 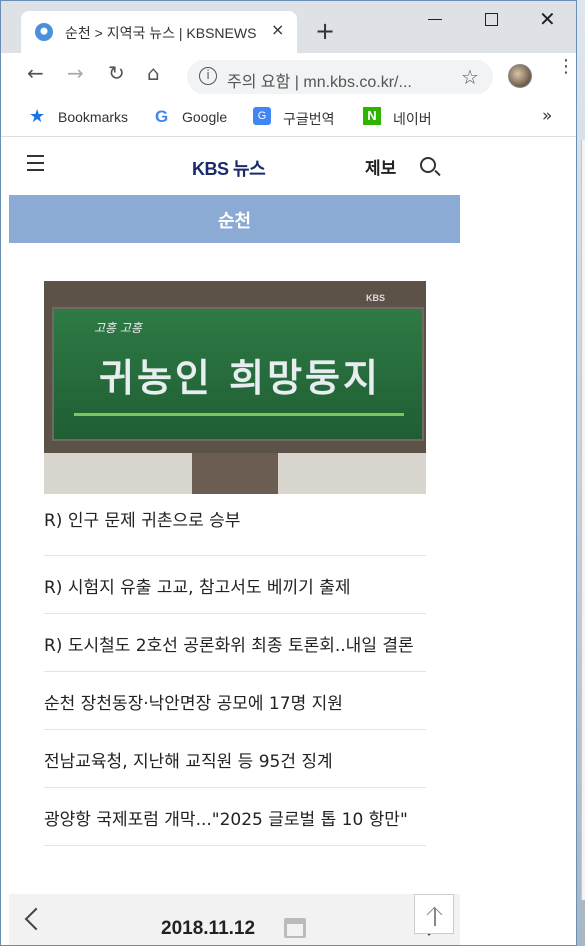 What do you see at coordinates (35, 73) in the screenshot?
I see `back-arrow-icon: ←` at bounding box center [35, 73].